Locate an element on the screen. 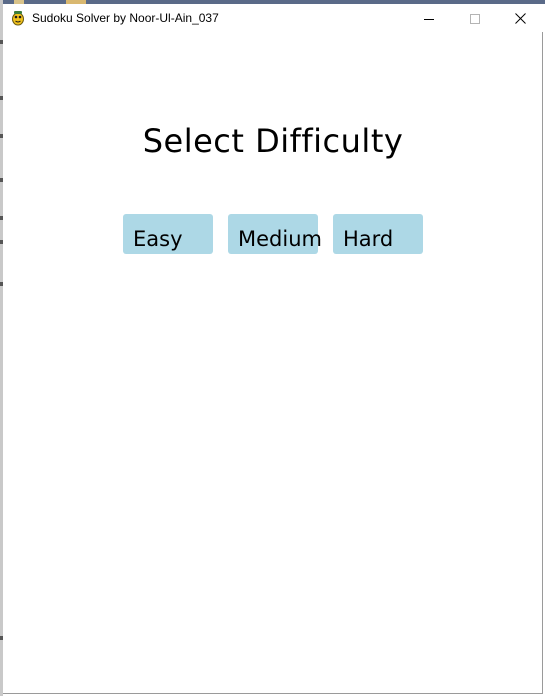 This screenshot has height=696, width=545. maximize-button is located at coordinates (475, 18).